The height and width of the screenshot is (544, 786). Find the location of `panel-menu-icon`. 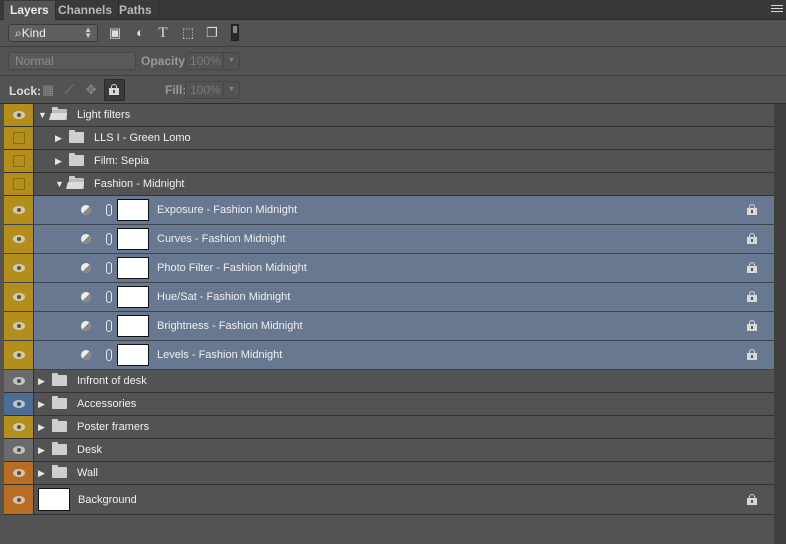

panel-menu-icon is located at coordinates (777, 9).